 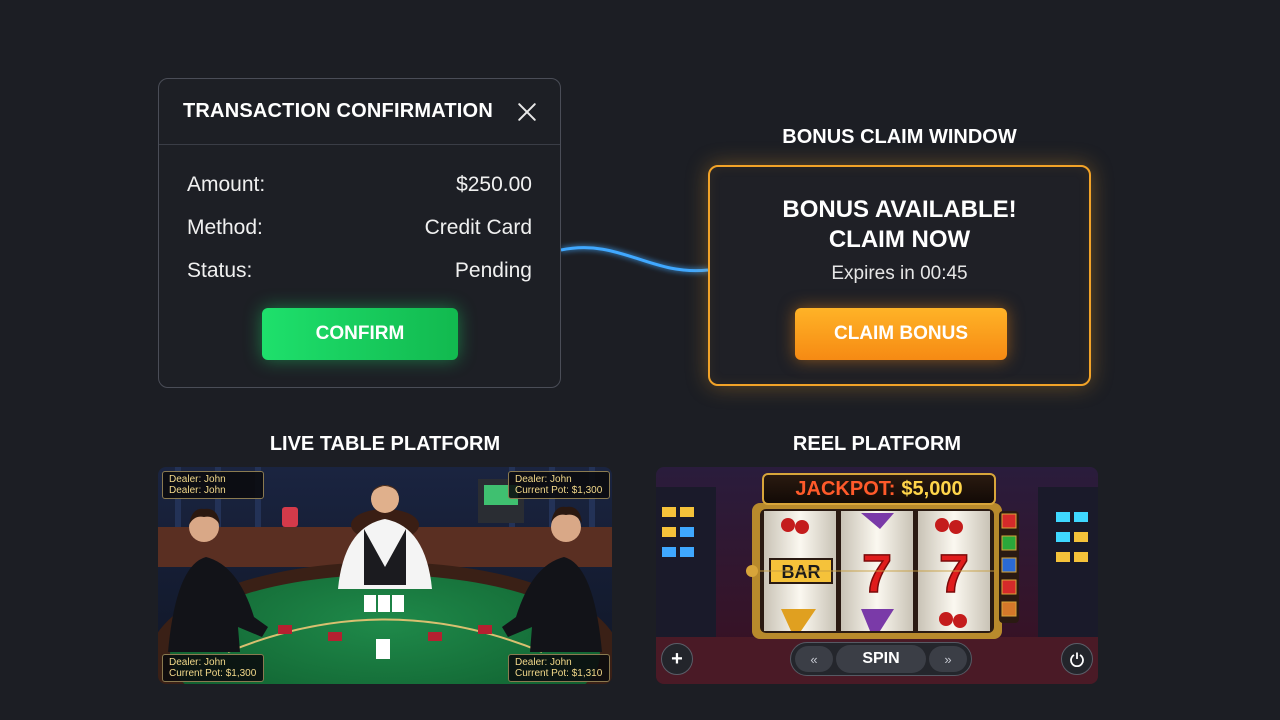 I want to click on method-label: Method:, so click(x=225, y=227).